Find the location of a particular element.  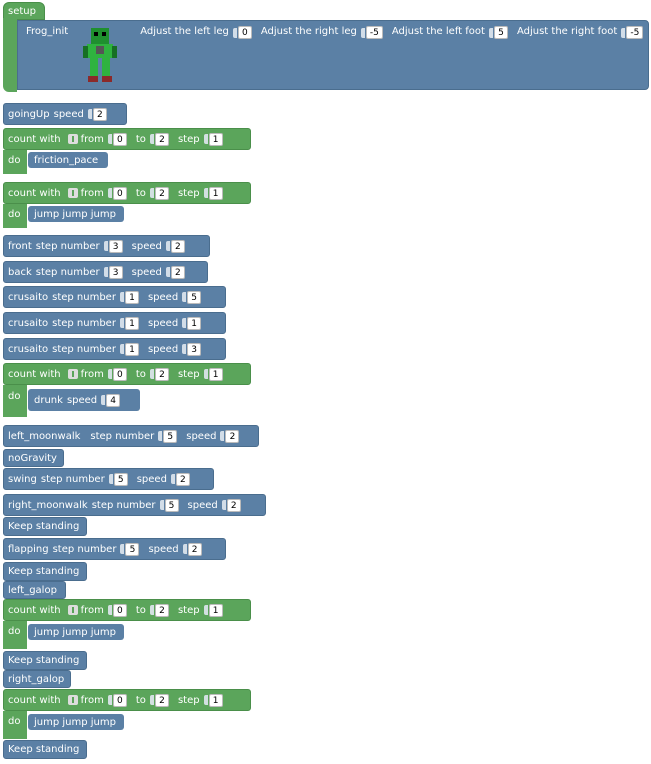

loop-1-from-input: 0 is located at coordinates (117, 139).